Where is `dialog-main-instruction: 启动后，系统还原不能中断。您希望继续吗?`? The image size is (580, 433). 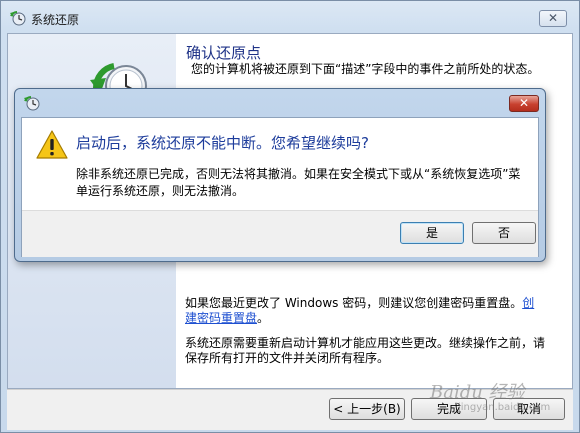 dialog-main-instruction: 启动后，系统还原不能中断。您希望继续吗? is located at coordinates (222, 143).